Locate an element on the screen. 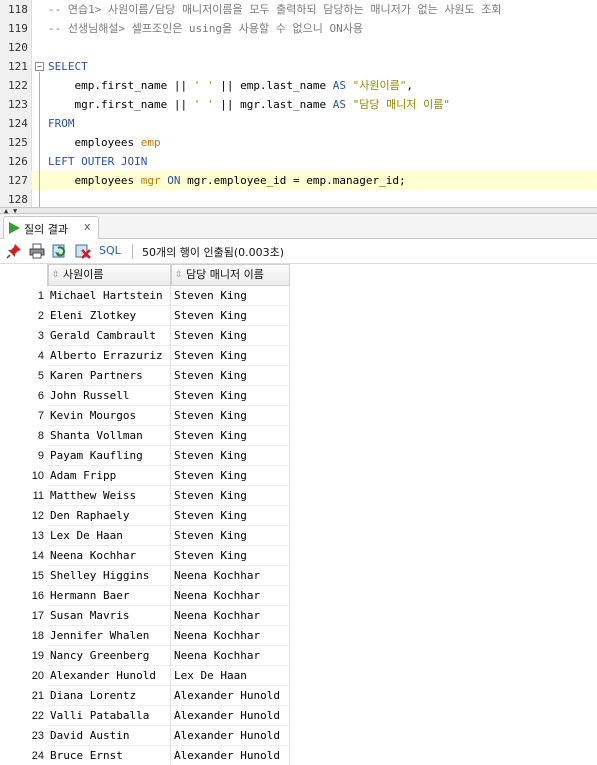 The width and height of the screenshot is (597, 765). cell-employee-name: Alexander Hunold is located at coordinates (109, 676).